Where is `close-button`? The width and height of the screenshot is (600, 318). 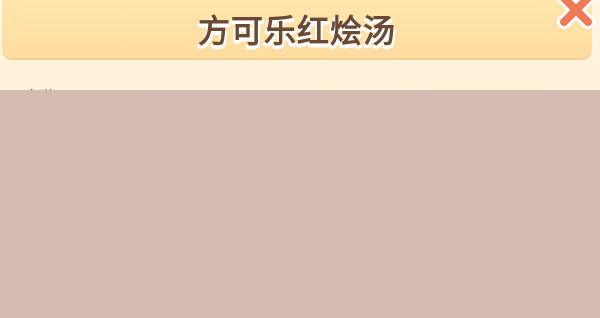 close-button is located at coordinates (576, 16).